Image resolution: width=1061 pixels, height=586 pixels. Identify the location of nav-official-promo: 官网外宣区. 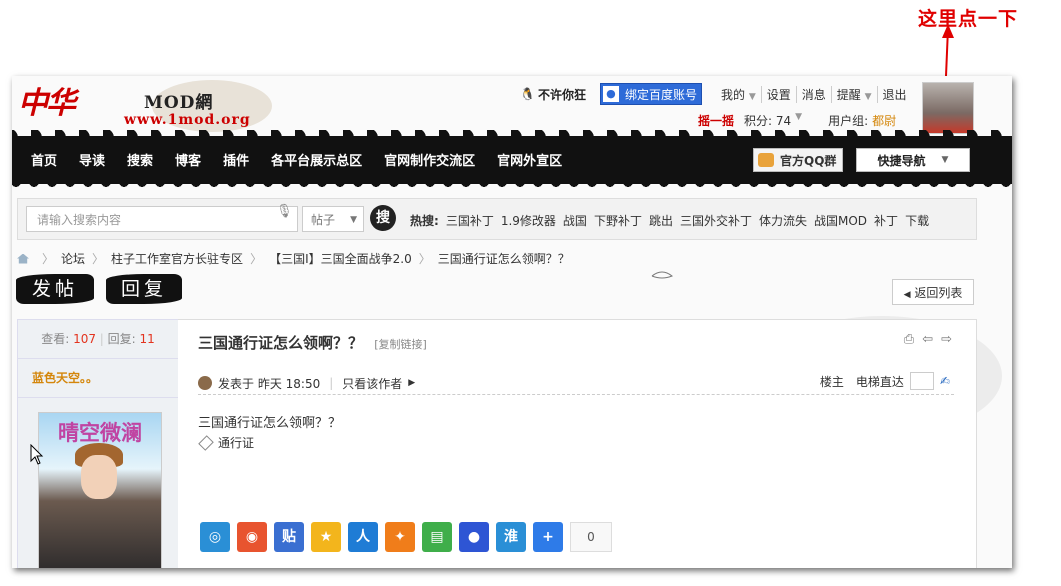
(529, 159).